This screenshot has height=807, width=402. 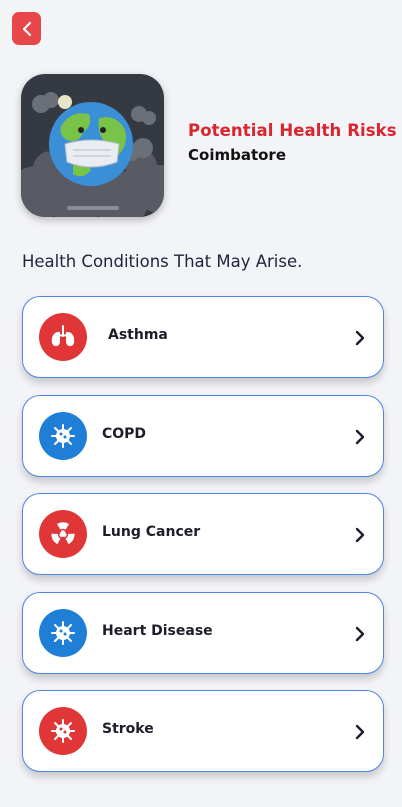 I want to click on back-button, so click(x=26, y=28).